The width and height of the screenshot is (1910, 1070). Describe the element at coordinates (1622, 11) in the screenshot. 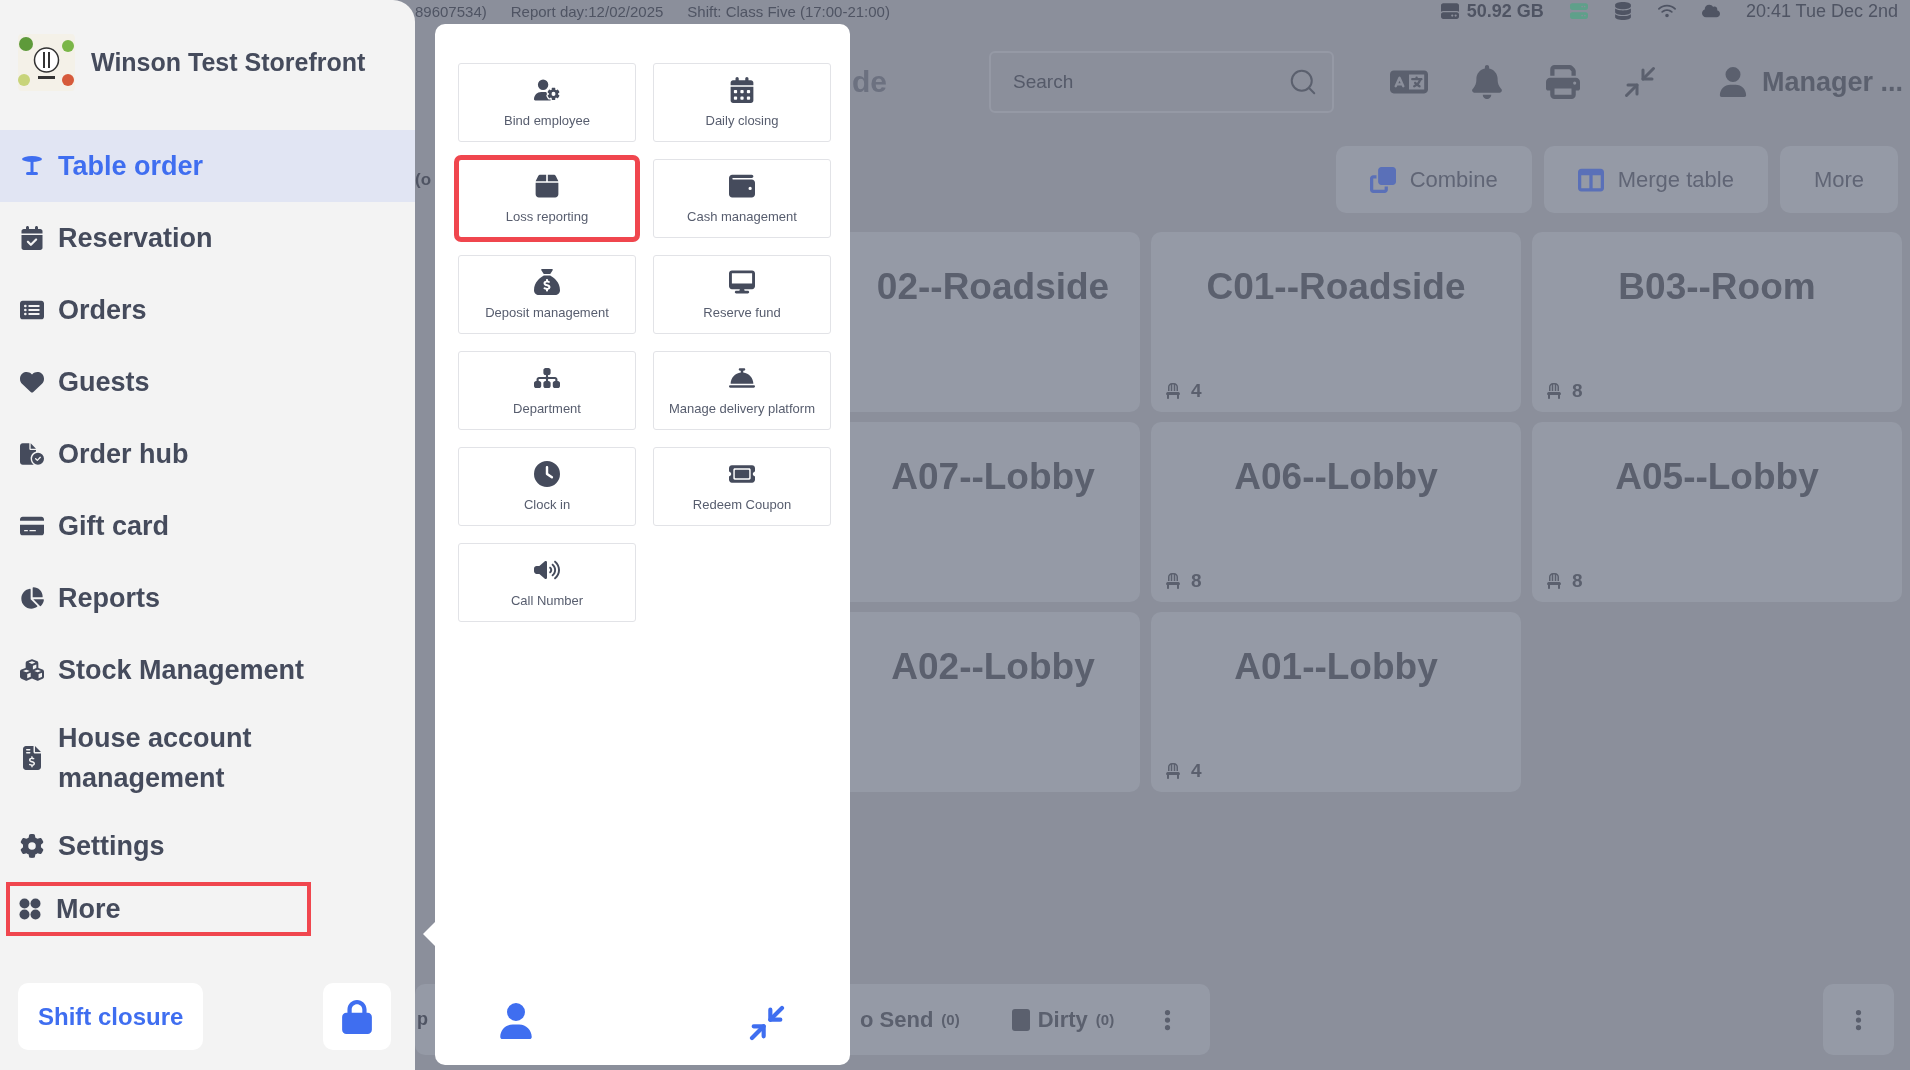

I see `database-icon` at that location.